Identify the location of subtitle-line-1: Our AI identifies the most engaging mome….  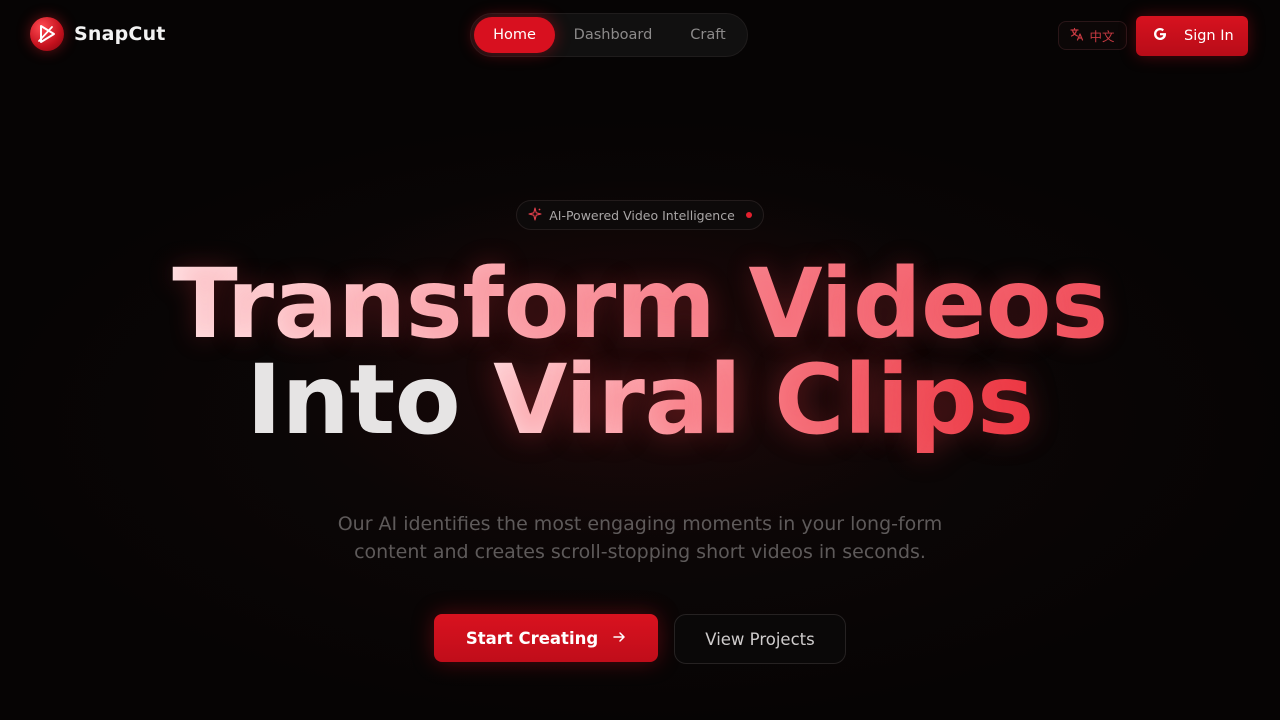
(640, 524).